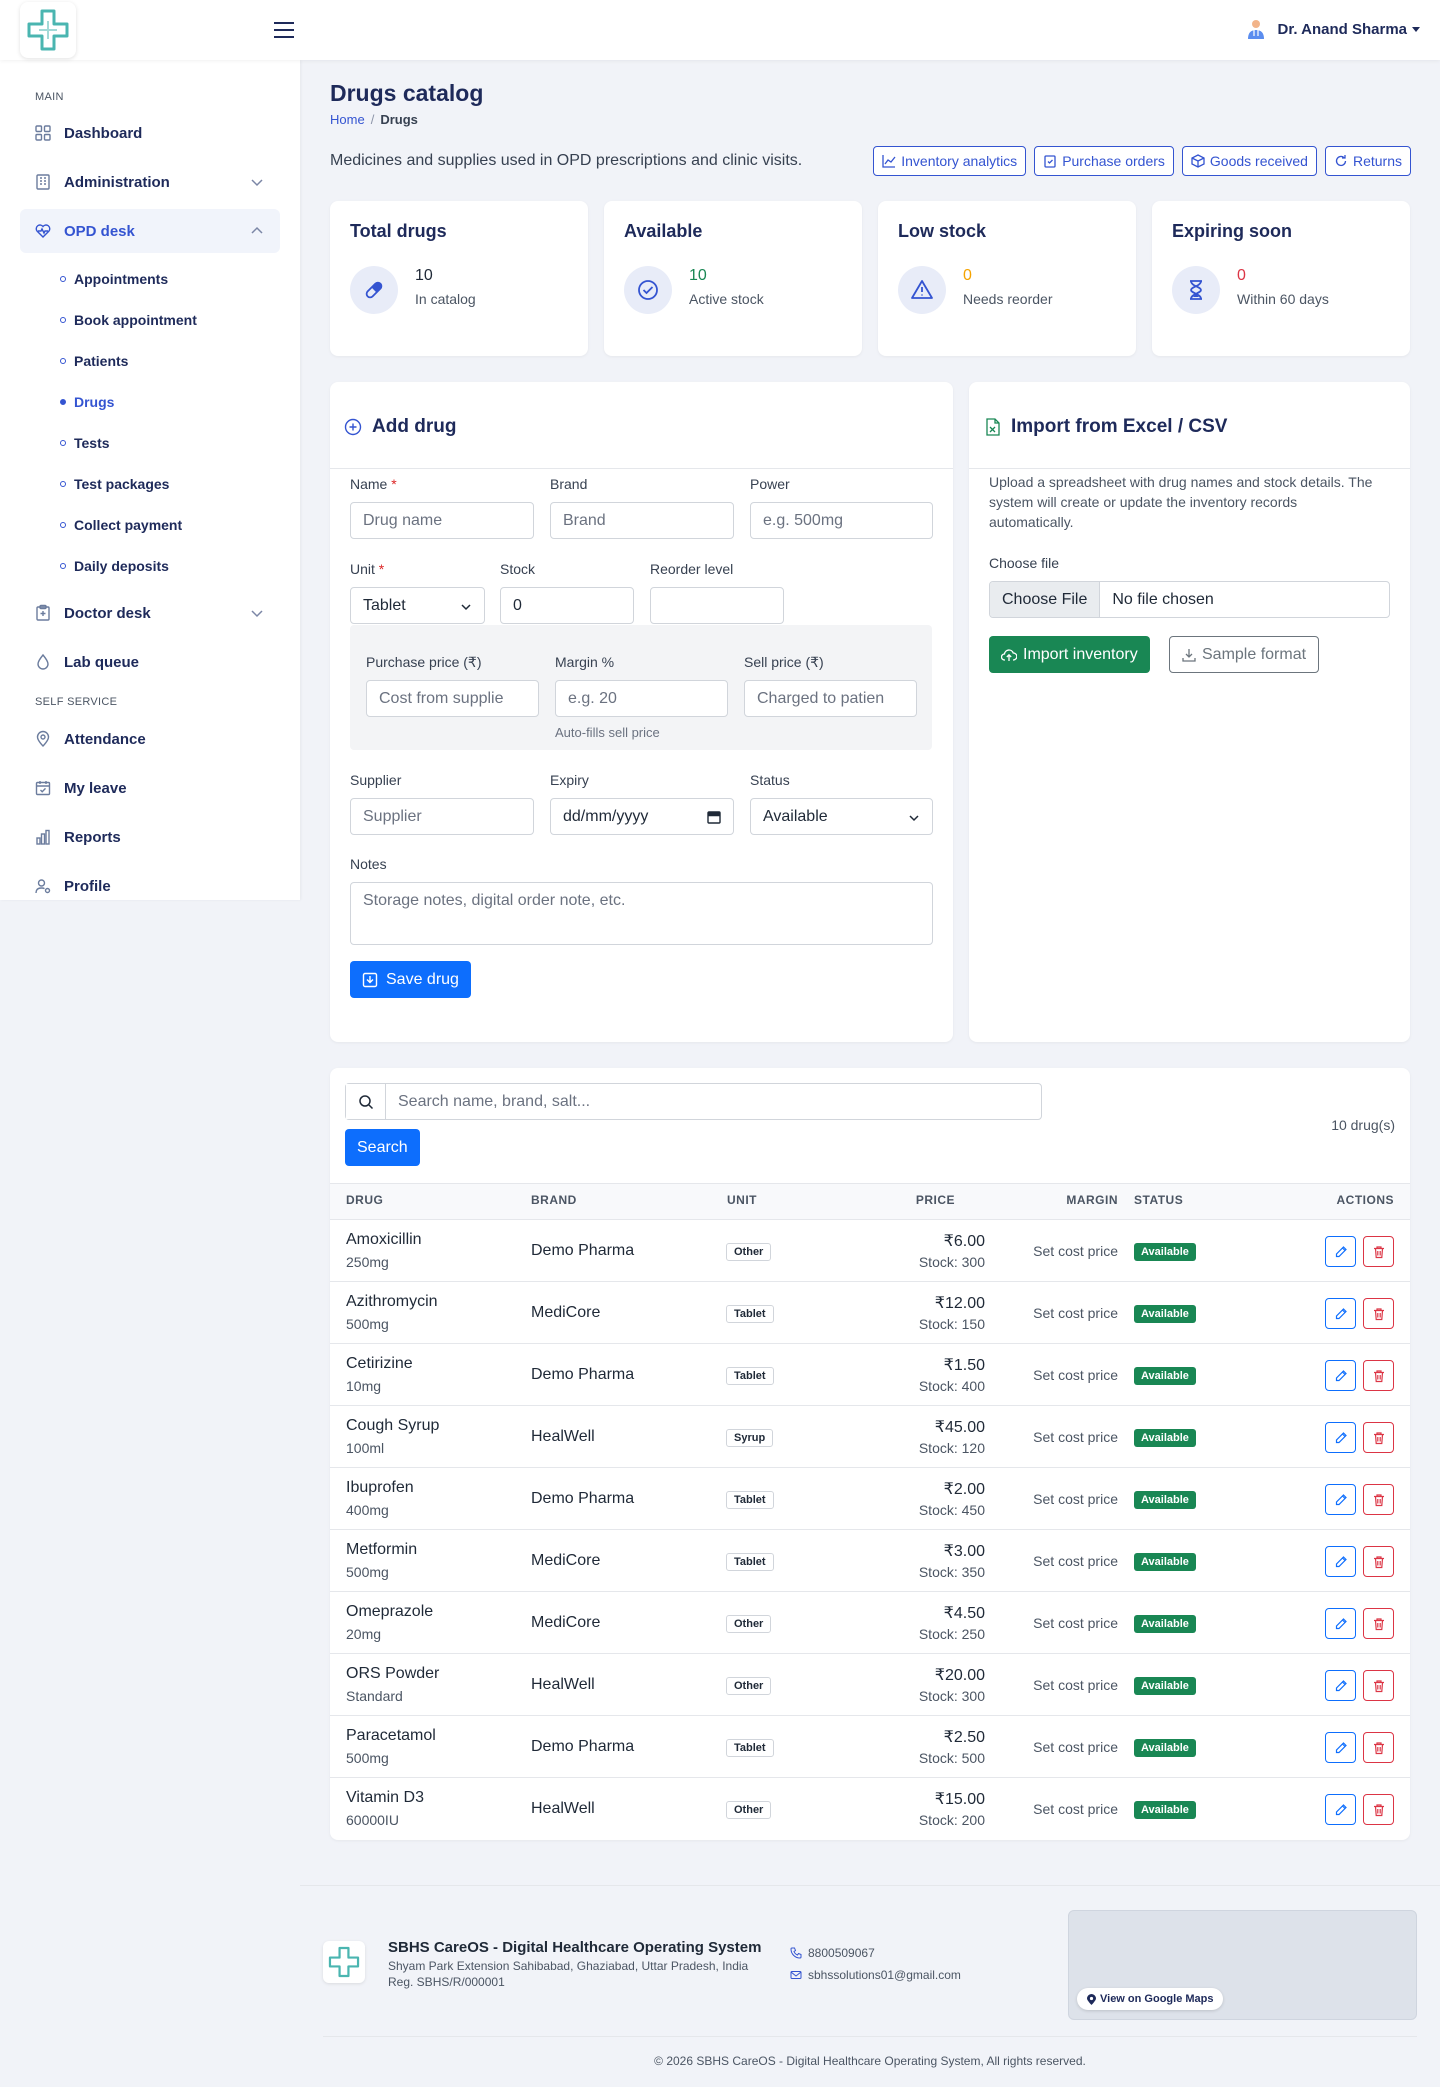 The height and width of the screenshot is (2087, 1440). What do you see at coordinates (114, 484) in the screenshot?
I see `sidebar-subitem-test-packages: Test packages` at bounding box center [114, 484].